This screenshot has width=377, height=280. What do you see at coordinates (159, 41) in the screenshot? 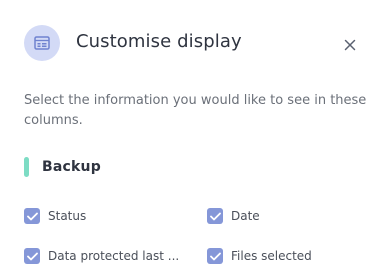
I see `dialog-title: Customise display` at bounding box center [159, 41].